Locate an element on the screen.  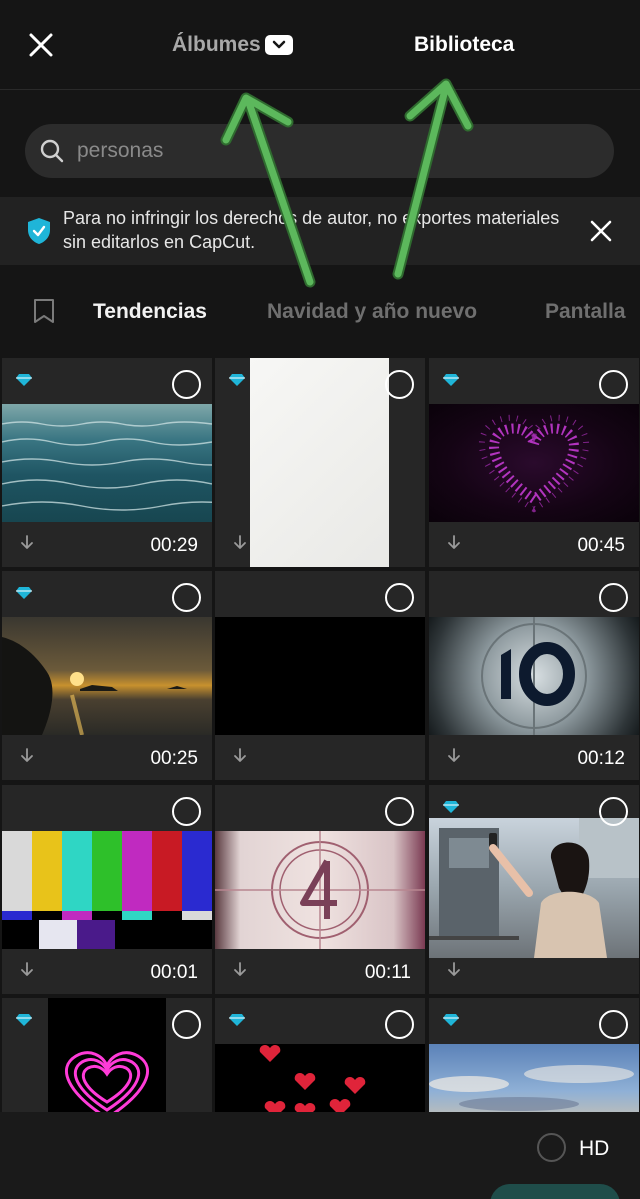
media-tile: 00:25 is located at coordinates (107, 675).